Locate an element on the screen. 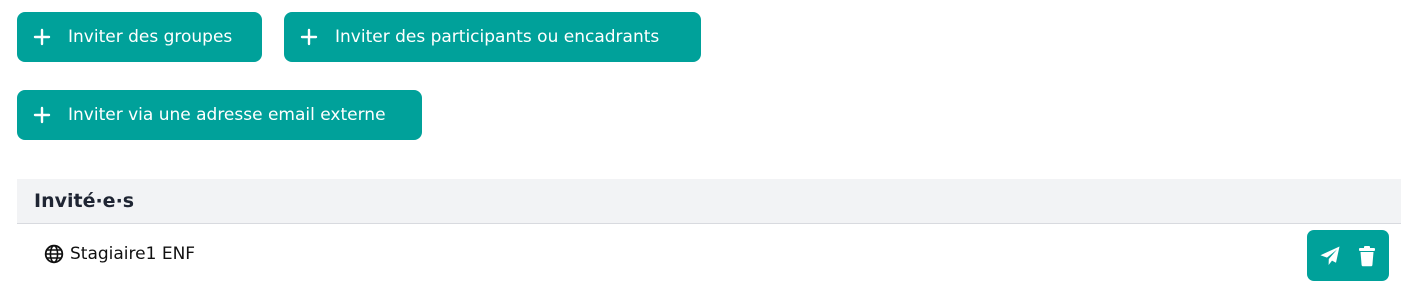 The width and height of the screenshot is (1417, 298). invite-participants-label: Inviter des participants ou encadrants is located at coordinates (497, 37).